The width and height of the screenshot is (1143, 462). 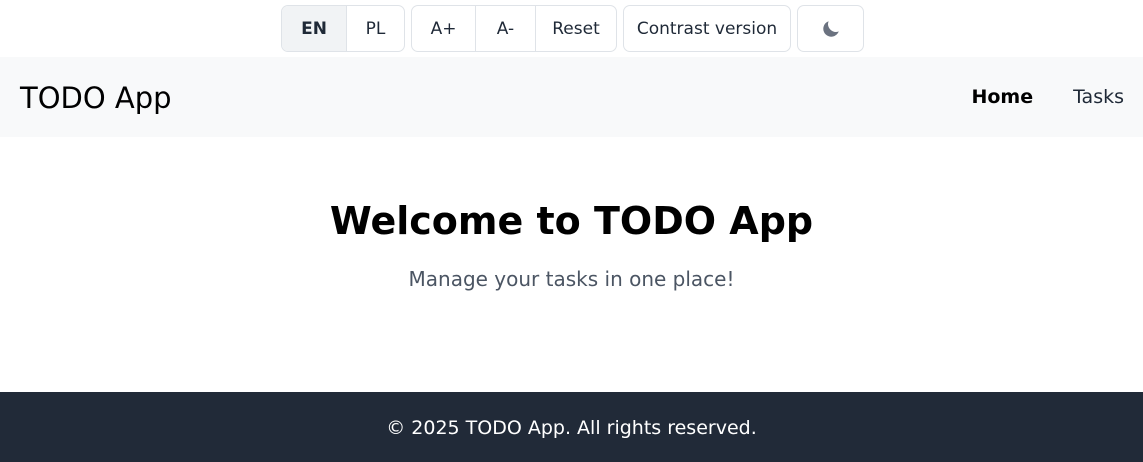 What do you see at coordinates (505, 28) in the screenshot?
I see `font-decrease-button: A-` at bounding box center [505, 28].